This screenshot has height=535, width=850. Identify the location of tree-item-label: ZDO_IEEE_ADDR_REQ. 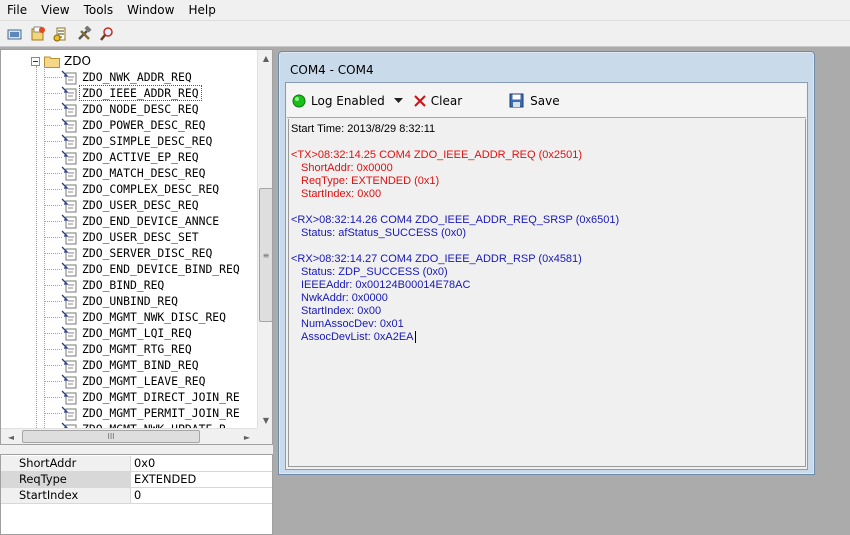
(140, 93).